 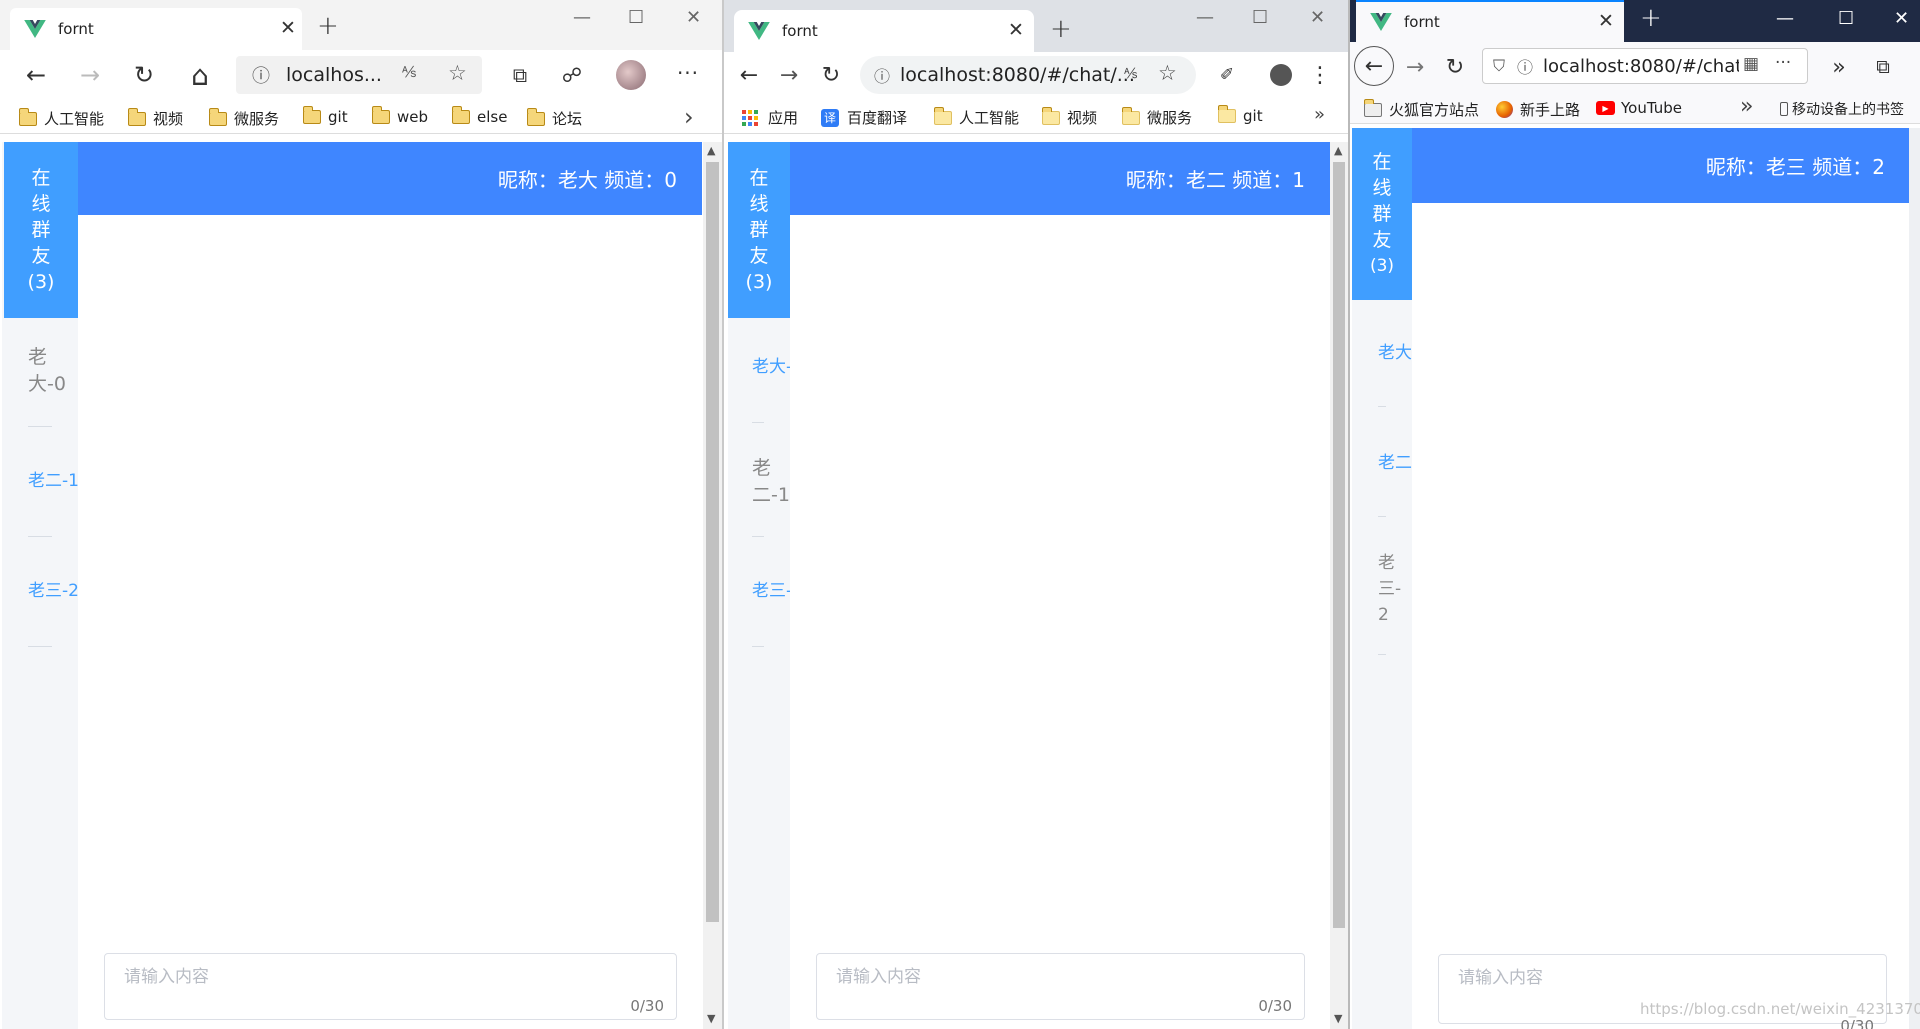 I want to click on bookmark-apps: 应用, so click(x=770, y=117).